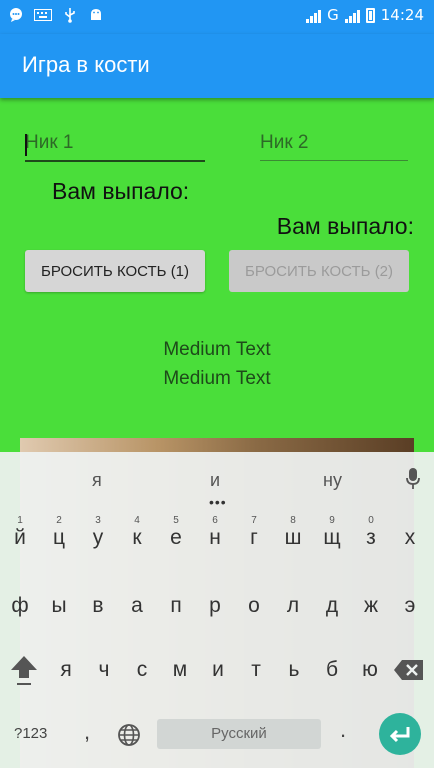 The image size is (434, 768). I want to click on nick2-field, so click(334, 146).